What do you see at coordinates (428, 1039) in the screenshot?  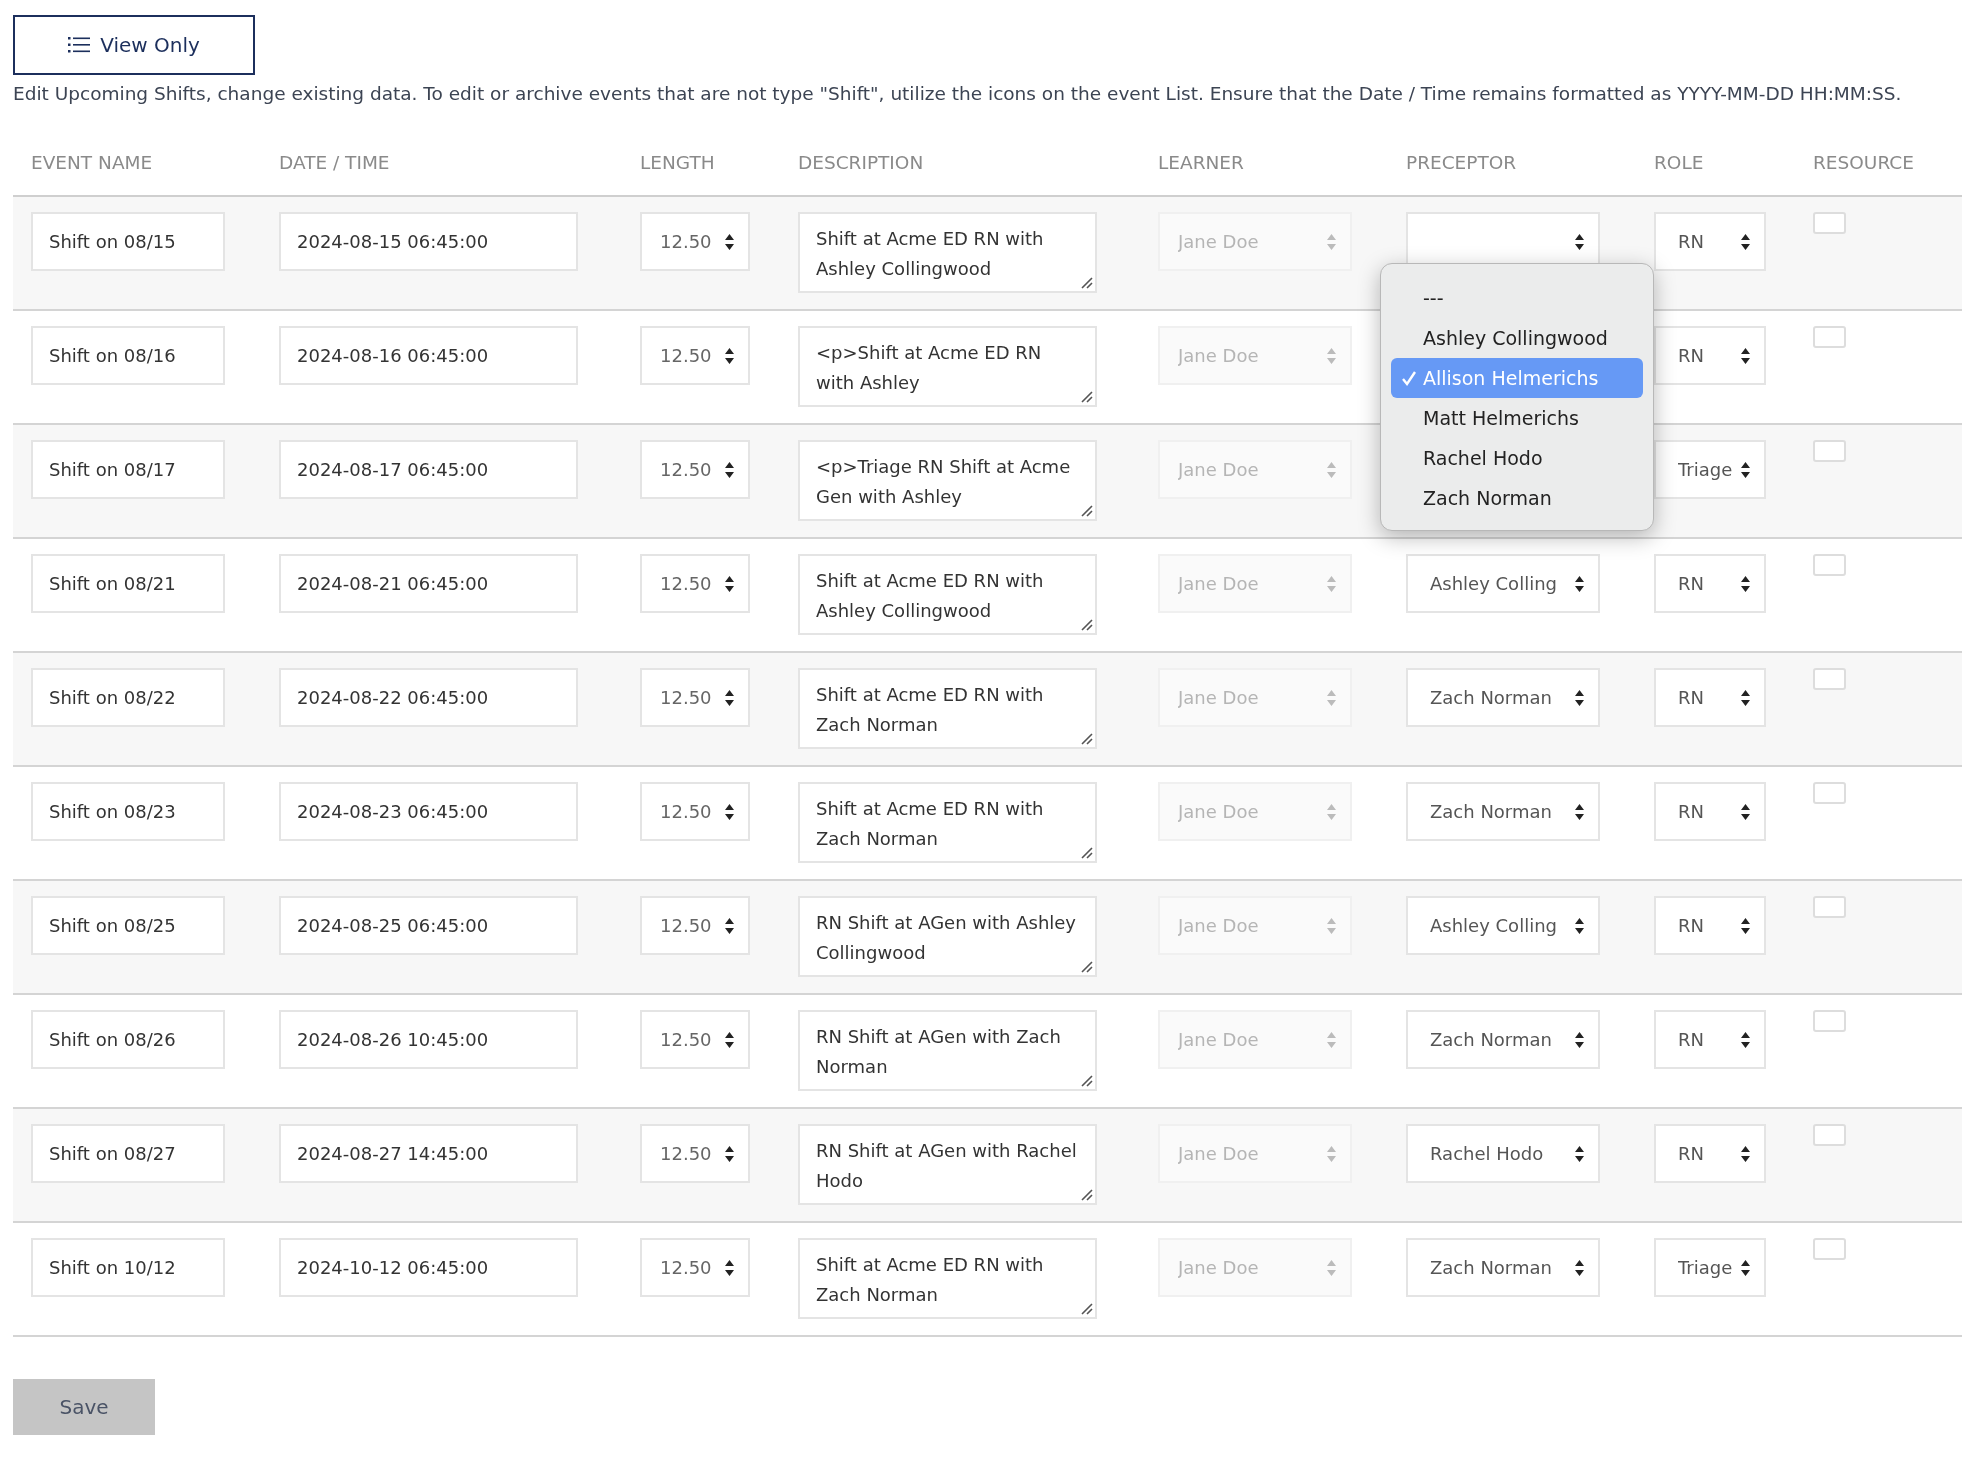 I see `date-time-field: 2024-08-26 10:45:00` at bounding box center [428, 1039].